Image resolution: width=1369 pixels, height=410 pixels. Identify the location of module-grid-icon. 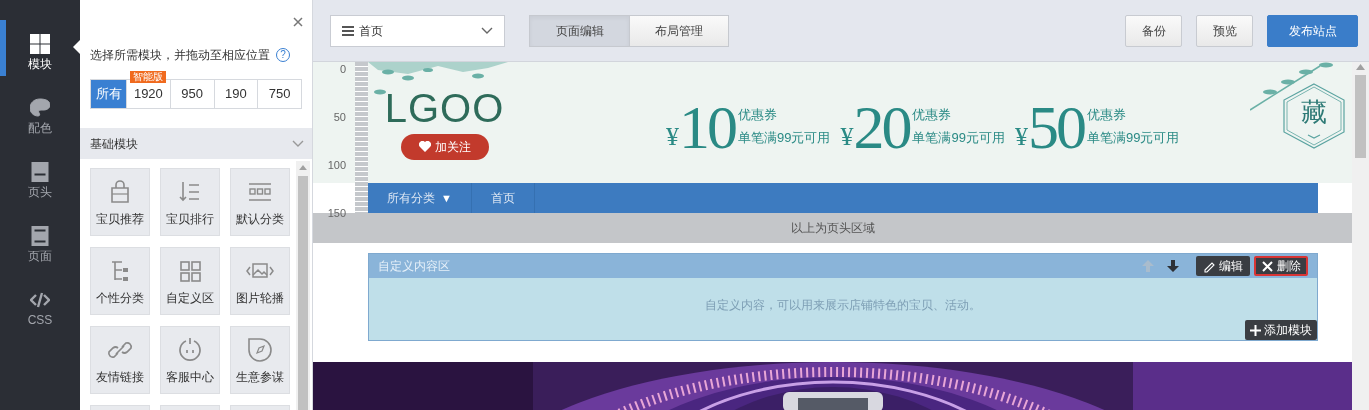
(40, 43).